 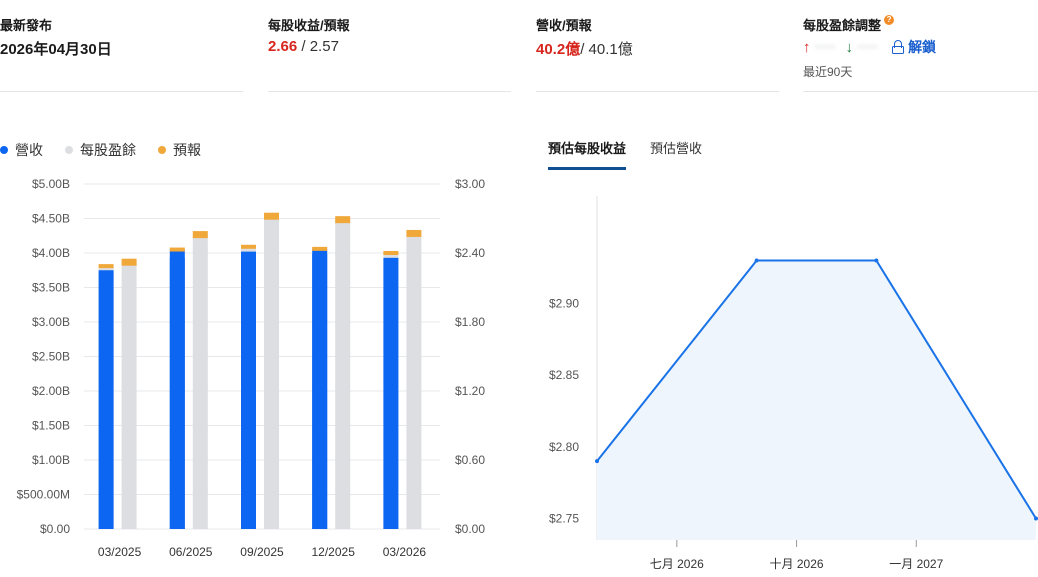 I want to click on y-right-tick-label: $1.80, so click(x=470, y=322).